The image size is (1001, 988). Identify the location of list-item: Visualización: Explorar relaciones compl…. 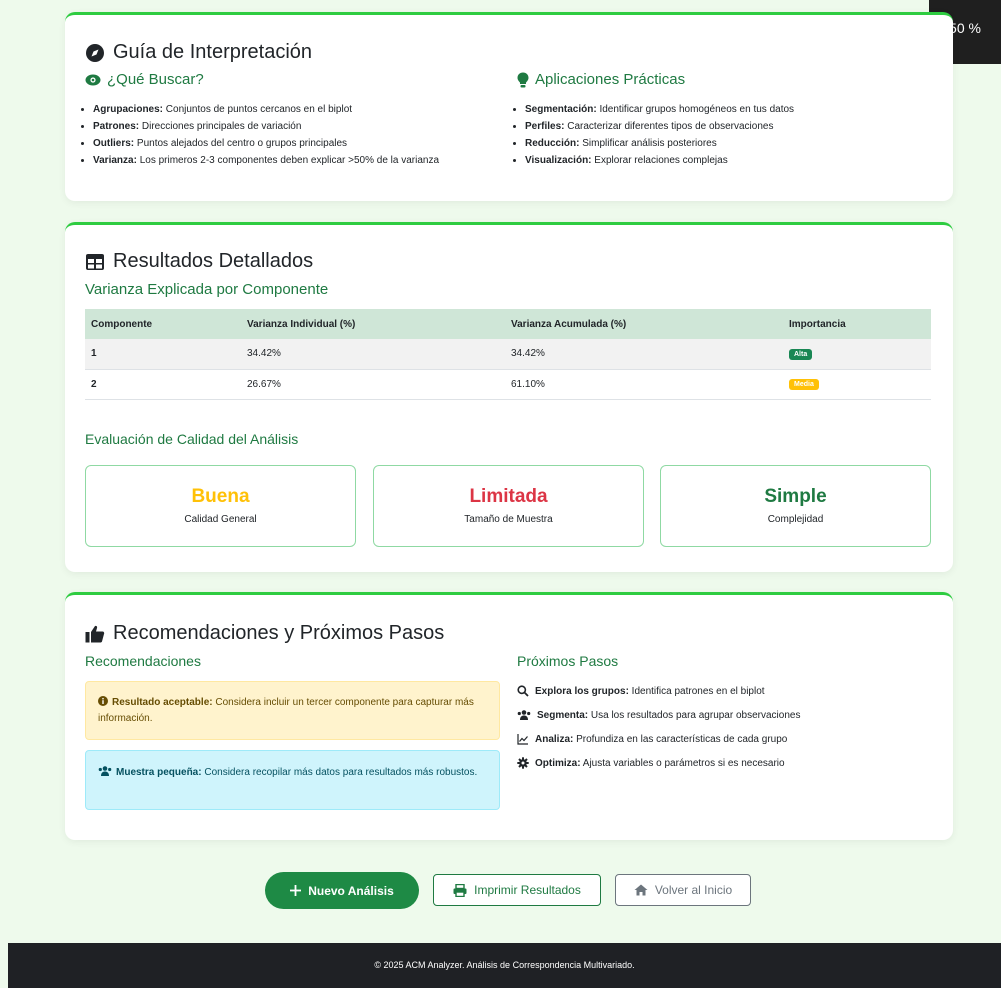
(731, 160).